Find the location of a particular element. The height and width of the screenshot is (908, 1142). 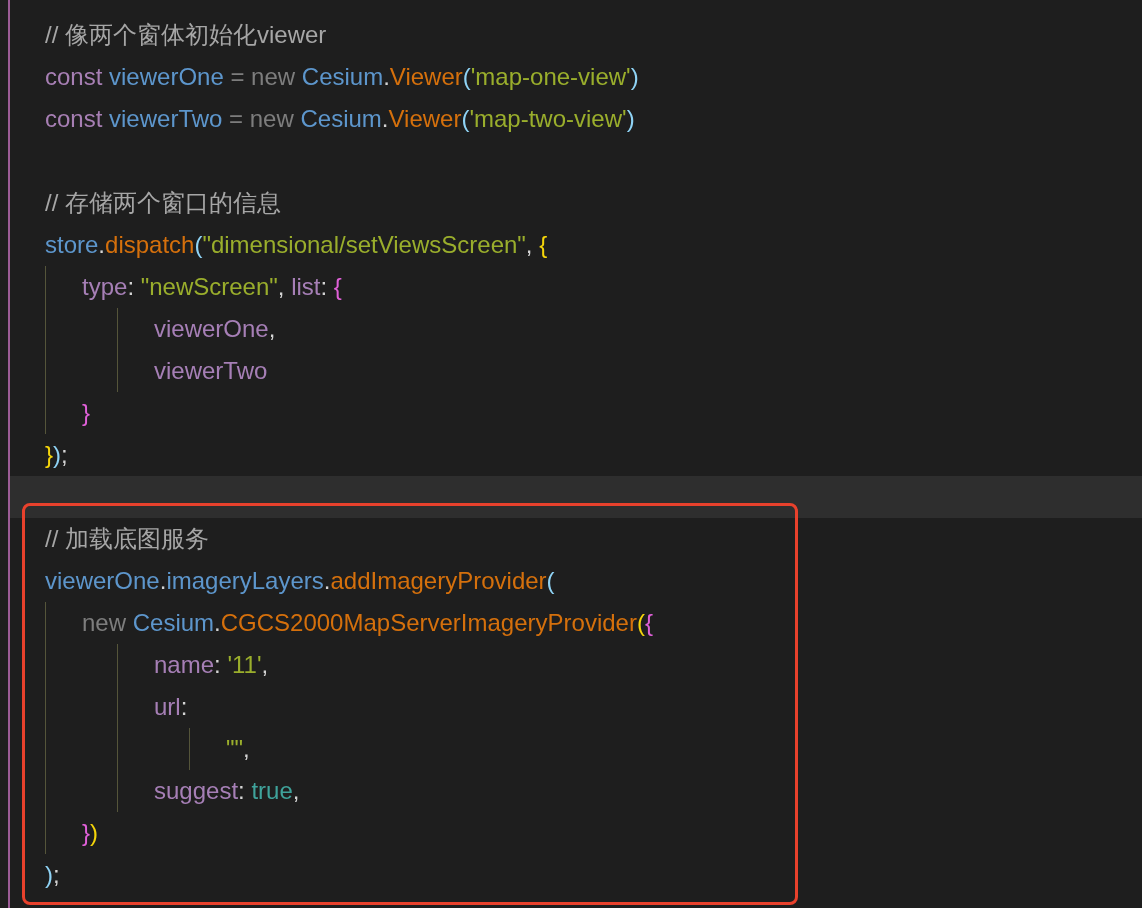

code-line: const viewerOne = new Cesium.Viewer('map-one-view') is located at coordinates (342, 77).